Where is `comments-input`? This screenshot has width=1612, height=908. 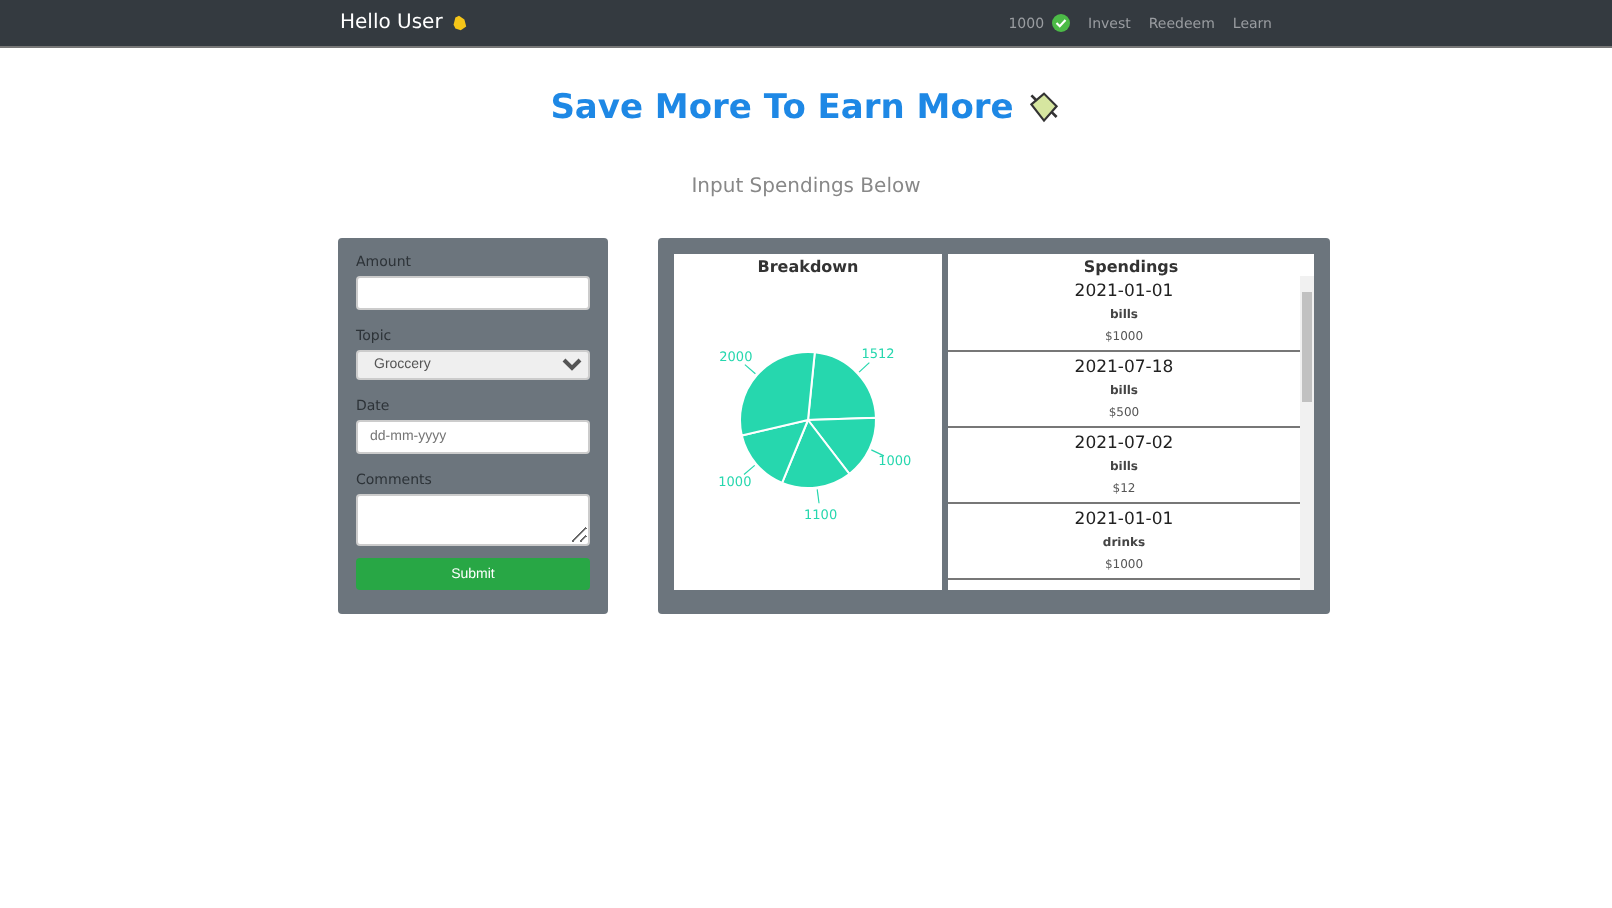
comments-input is located at coordinates (473, 520).